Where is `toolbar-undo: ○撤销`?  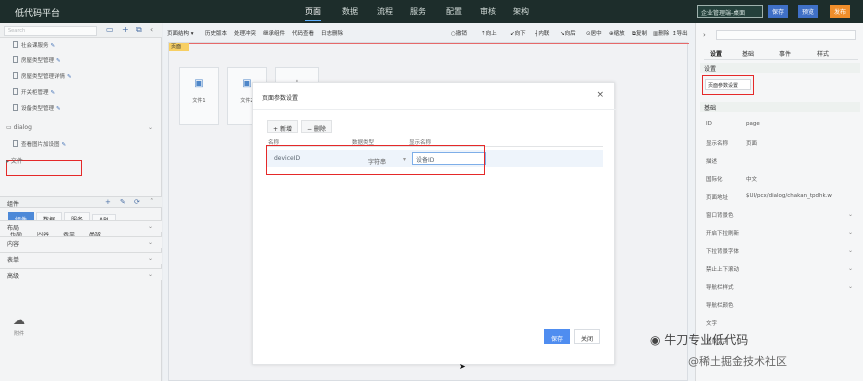 toolbar-undo: ○撤销 is located at coordinates (459, 33).